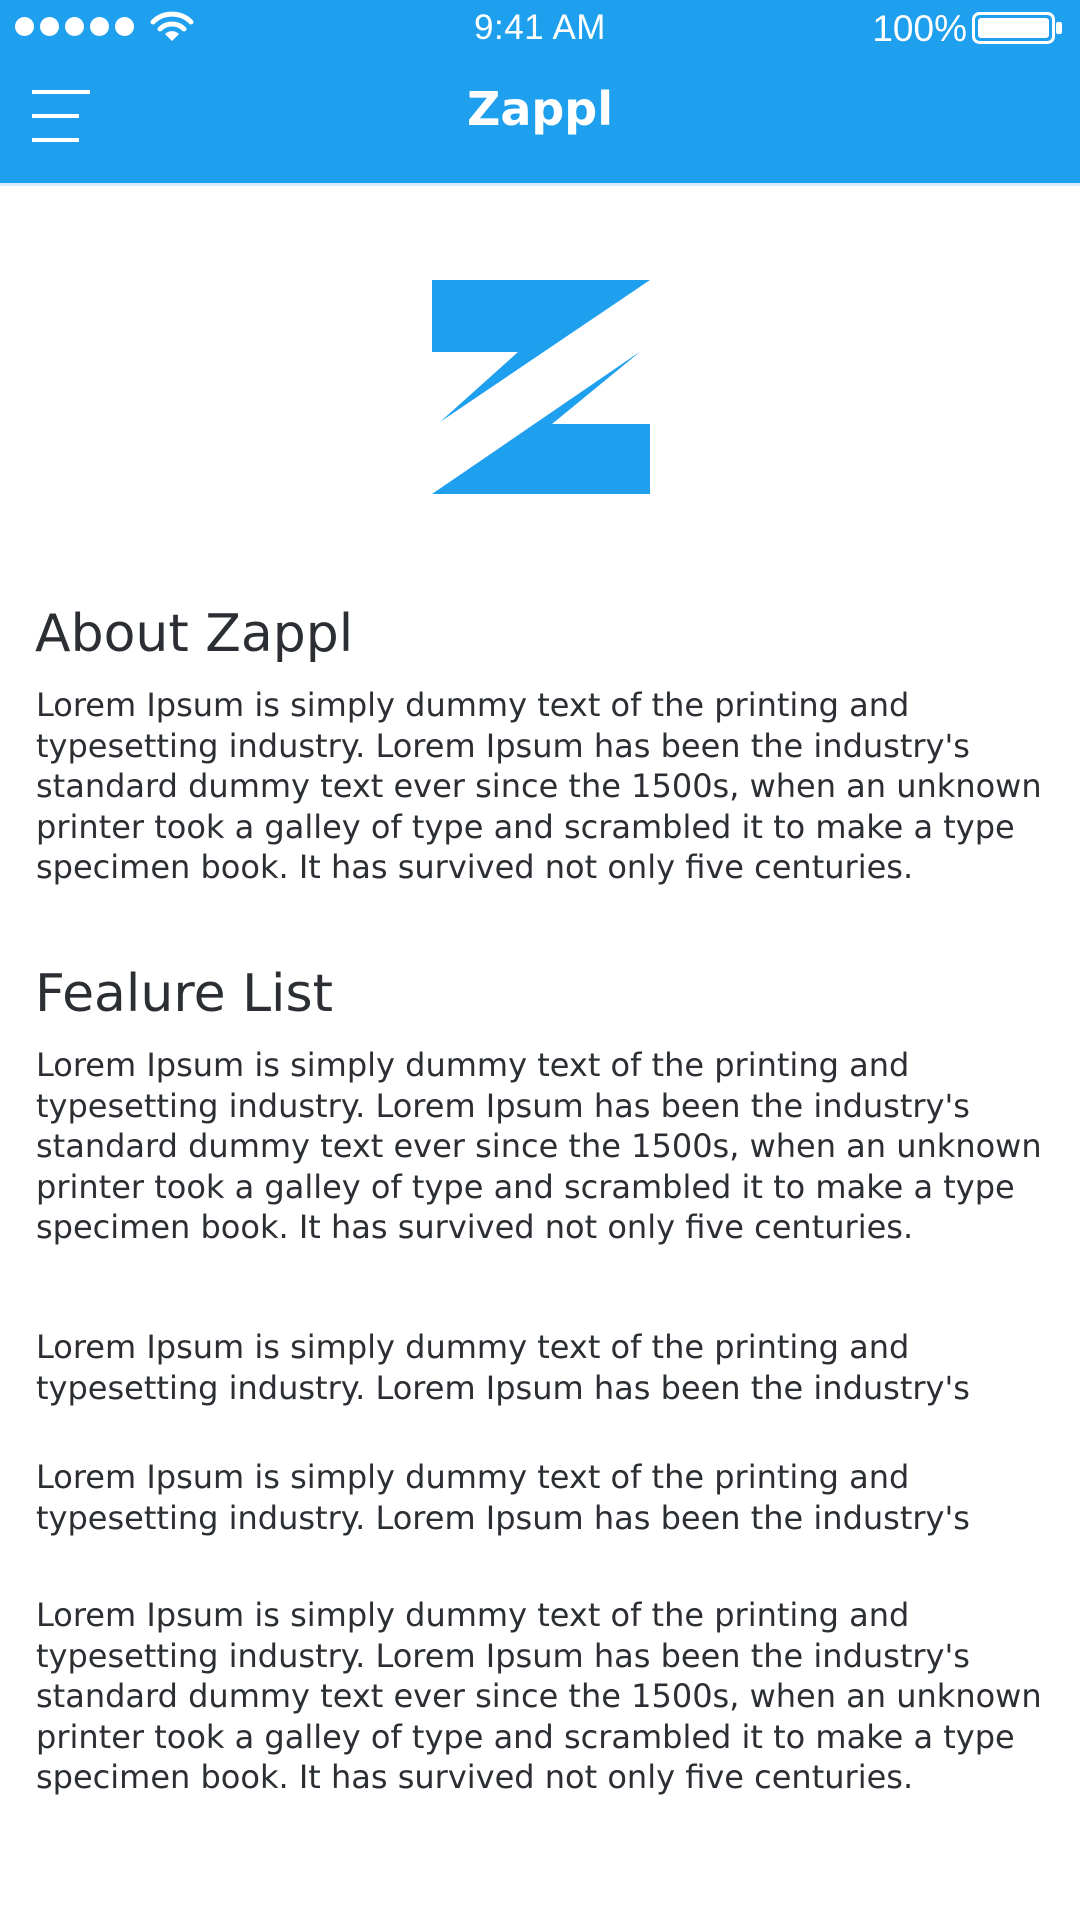 The width and height of the screenshot is (1080, 1920). What do you see at coordinates (55, 140) in the screenshot?
I see `hamburger-menu-icon` at bounding box center [55, 140].